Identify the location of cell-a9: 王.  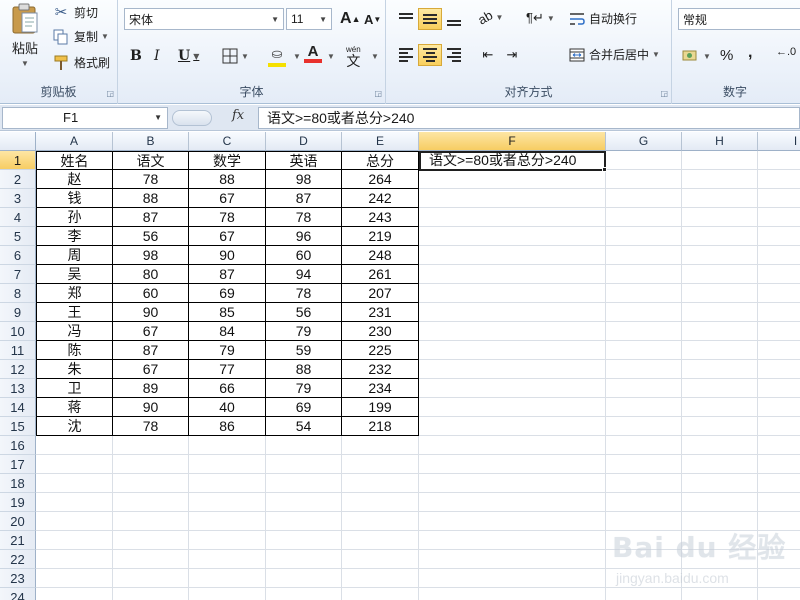
(74, 312).